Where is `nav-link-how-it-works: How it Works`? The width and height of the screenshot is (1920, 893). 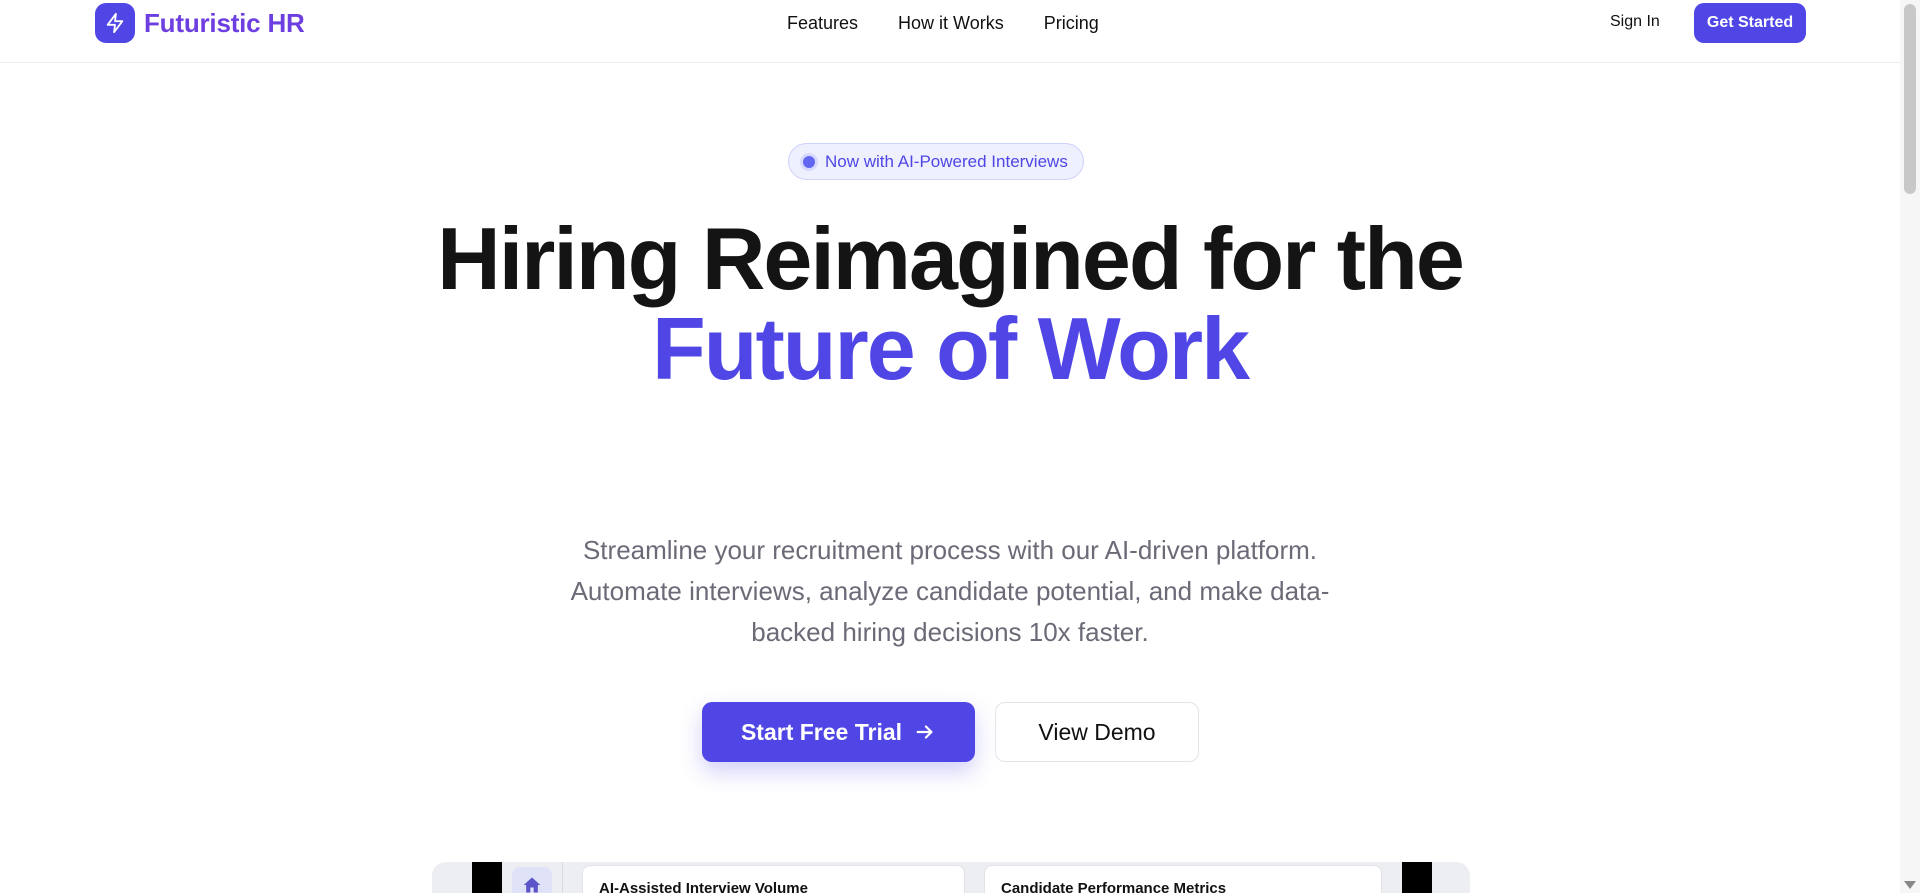
nav-link-how-it-works: How it Works is located at coordinates (951, 23).